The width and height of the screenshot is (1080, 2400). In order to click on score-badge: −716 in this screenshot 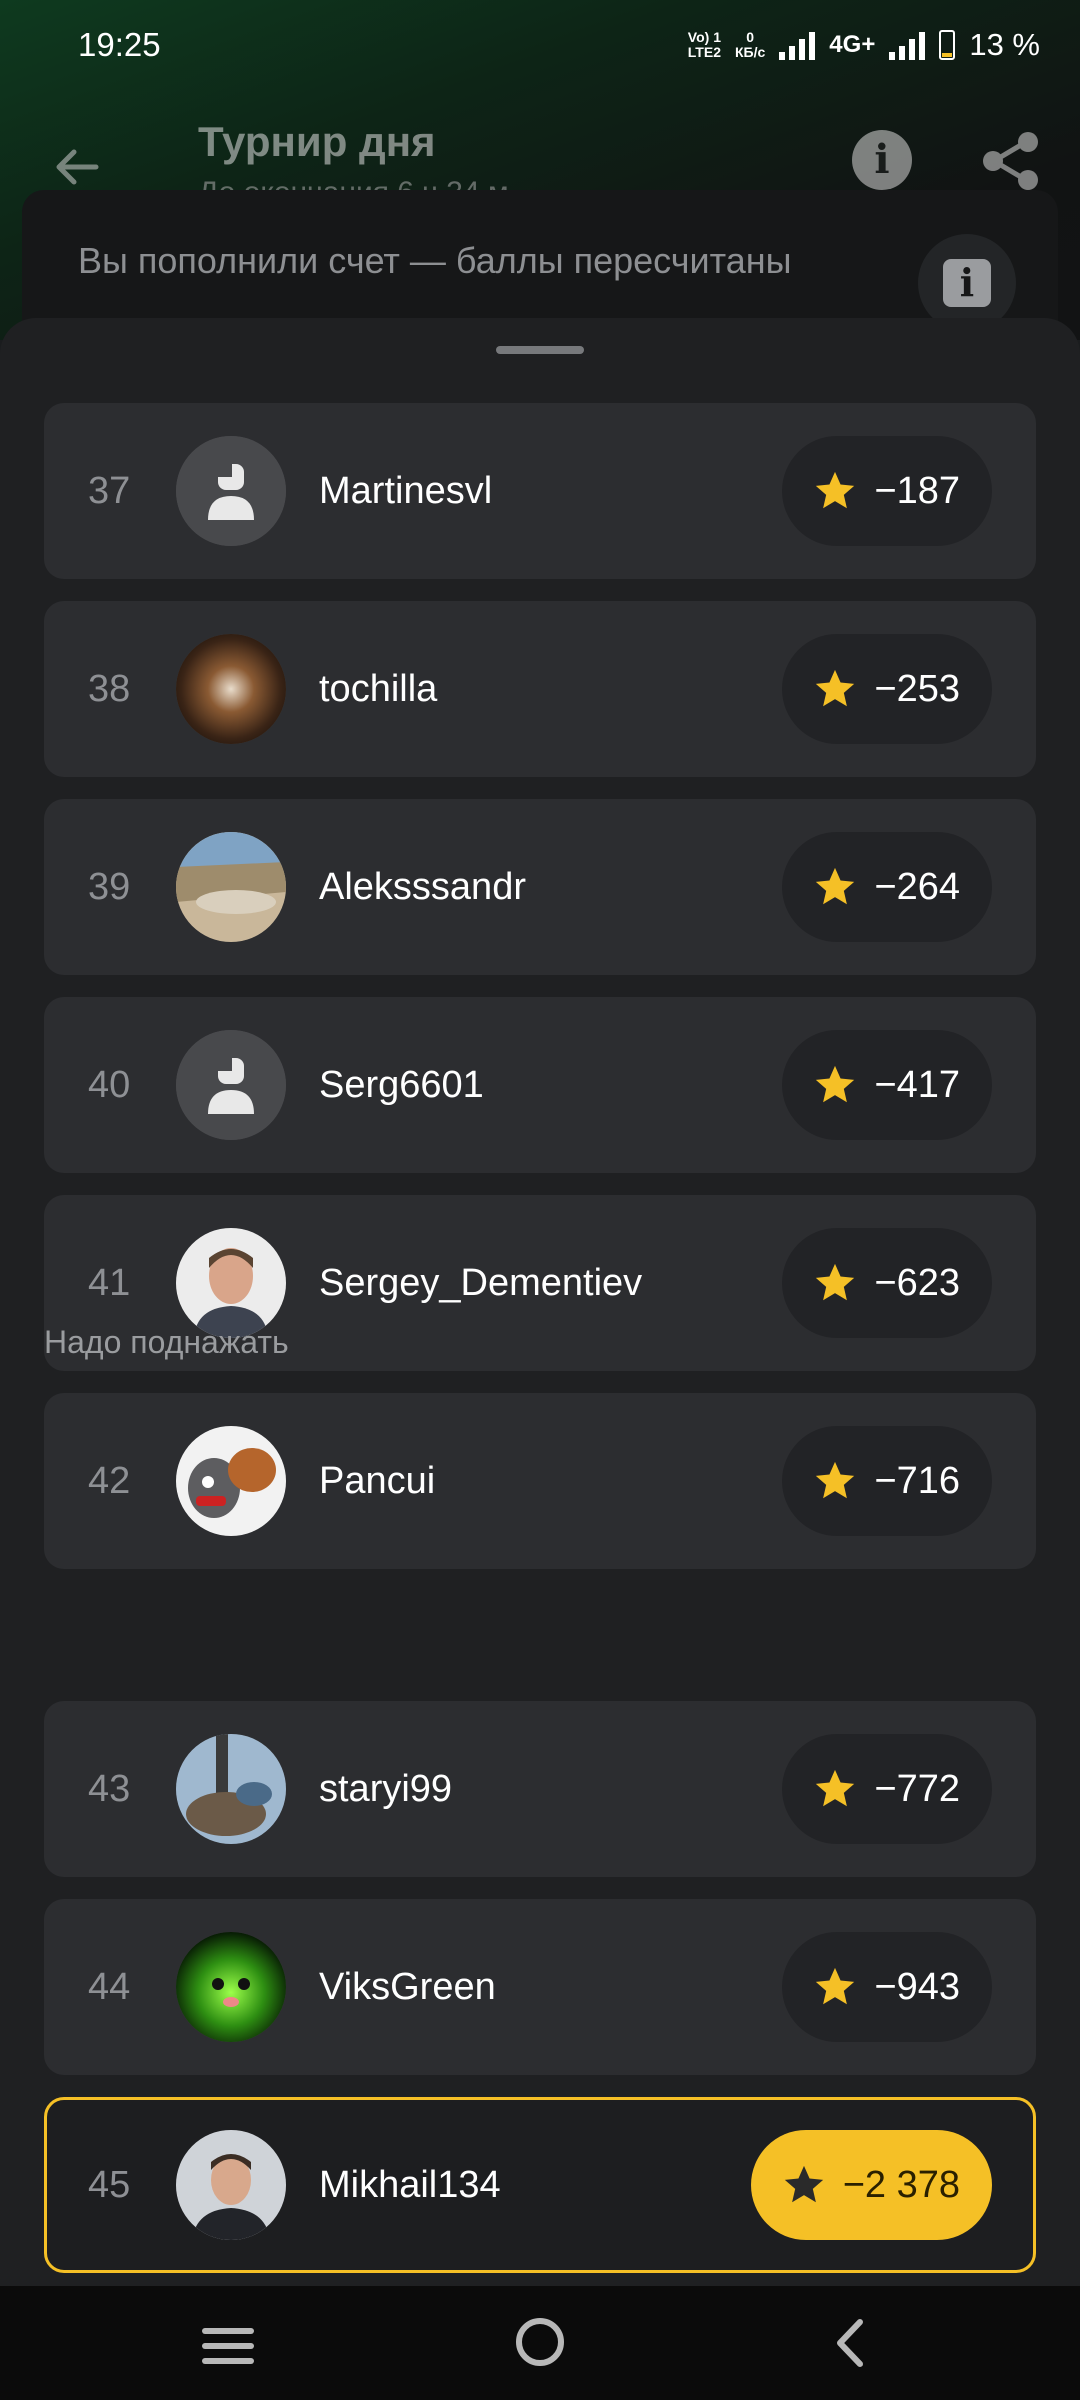, I will do `click(887, 1481)`.